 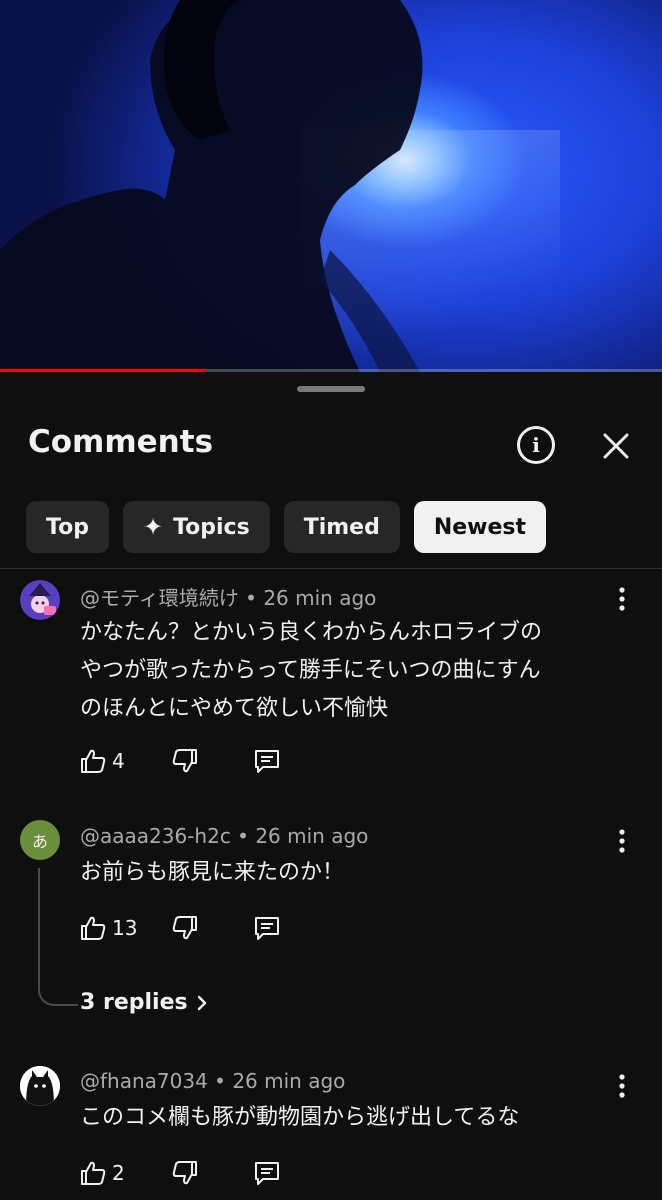 What do you see at coordinates (159, 598) in the screenshot?
I see `comment-author: @モティ環境続け` at bounding box center [159, 598].